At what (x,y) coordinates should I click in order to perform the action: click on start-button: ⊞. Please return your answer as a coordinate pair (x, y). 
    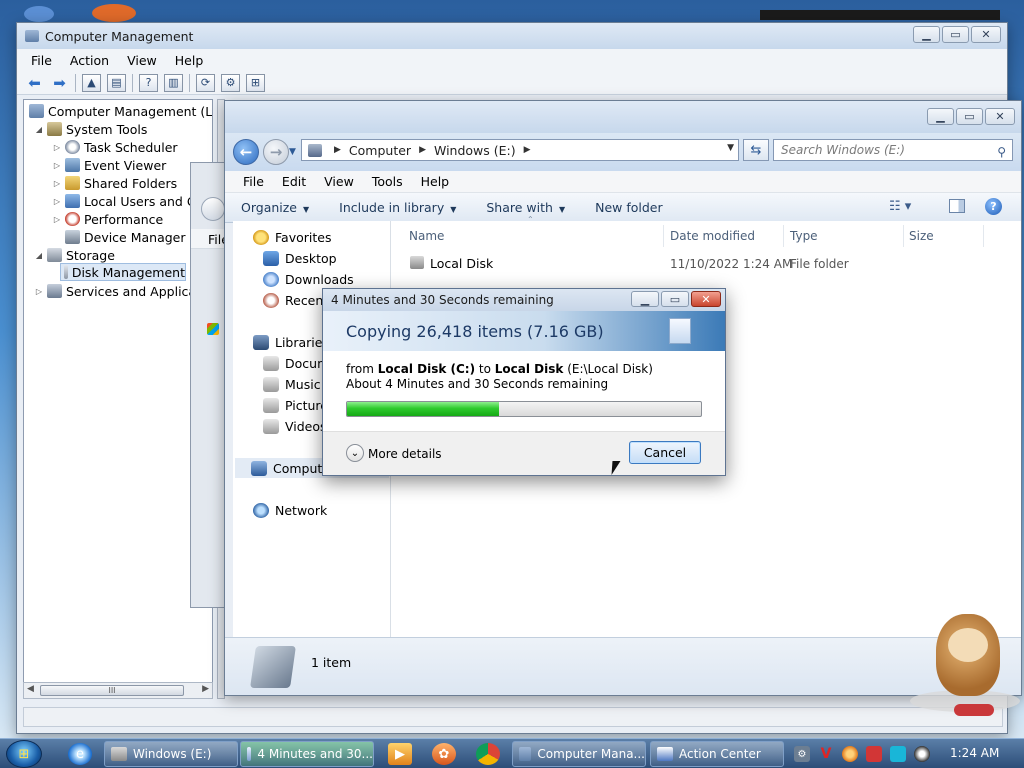
    Looking at the image, I should click on (24, 754).